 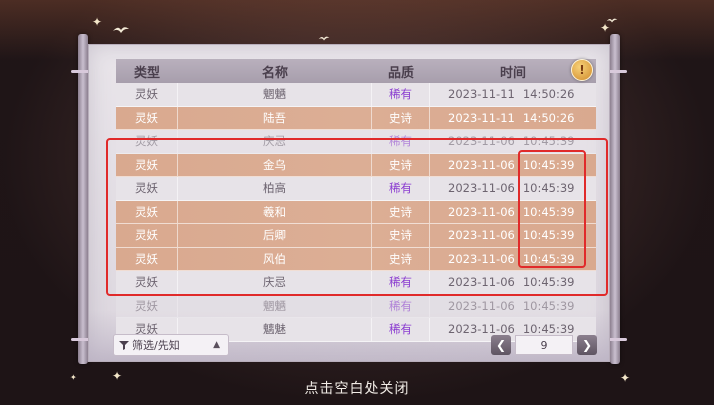 I want to click on page-number: 9, so click(x=544, y=345).